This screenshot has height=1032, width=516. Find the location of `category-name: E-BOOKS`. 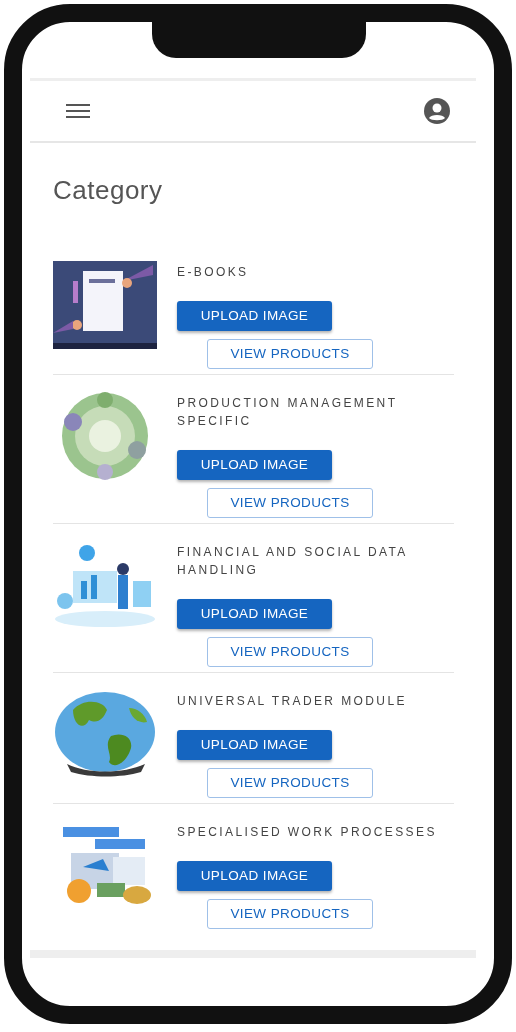

category-name: E-BOOKS is located at coordinates (213, 273).